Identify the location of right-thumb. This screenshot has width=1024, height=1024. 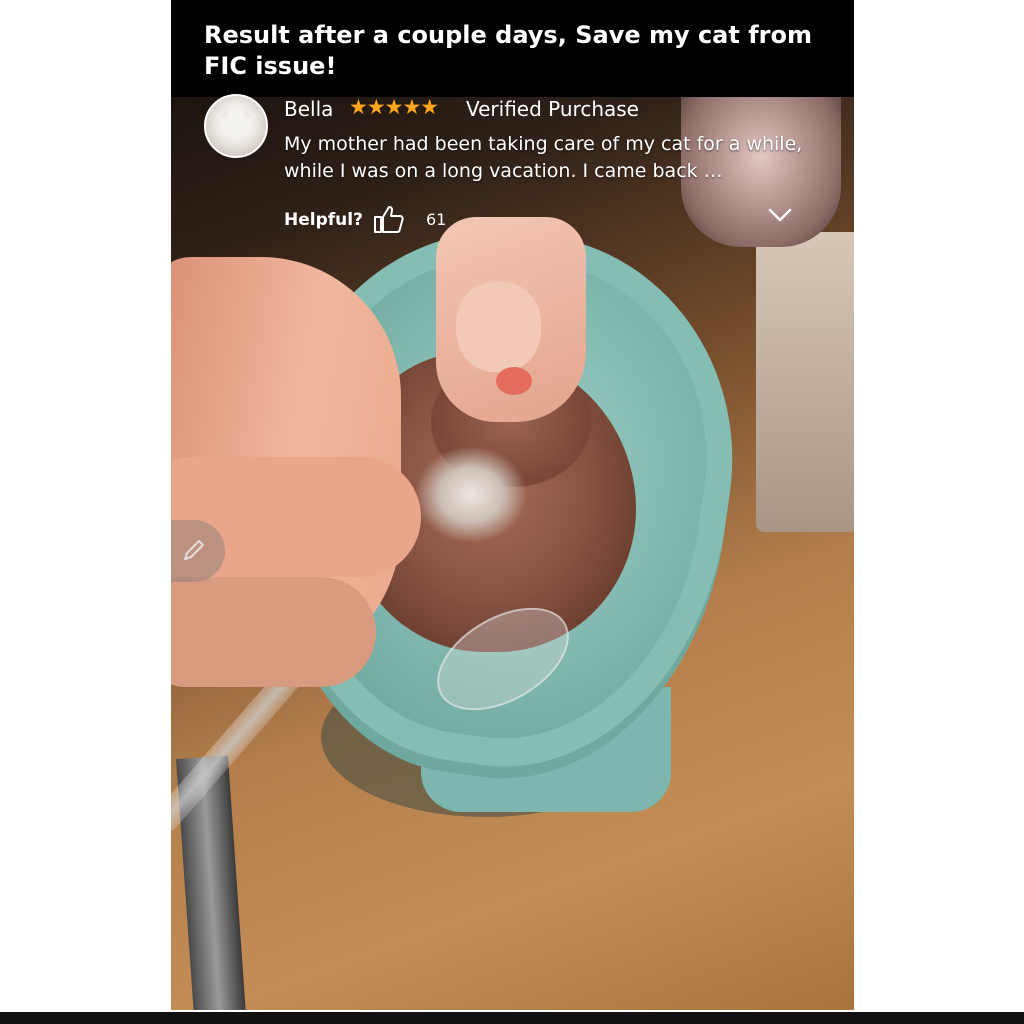
(498, 327).